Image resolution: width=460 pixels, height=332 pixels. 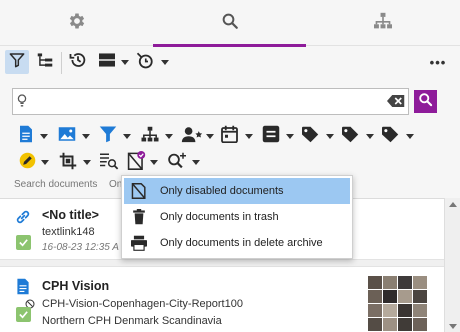 I want to click on layout-button, so click(x=107, y=62).